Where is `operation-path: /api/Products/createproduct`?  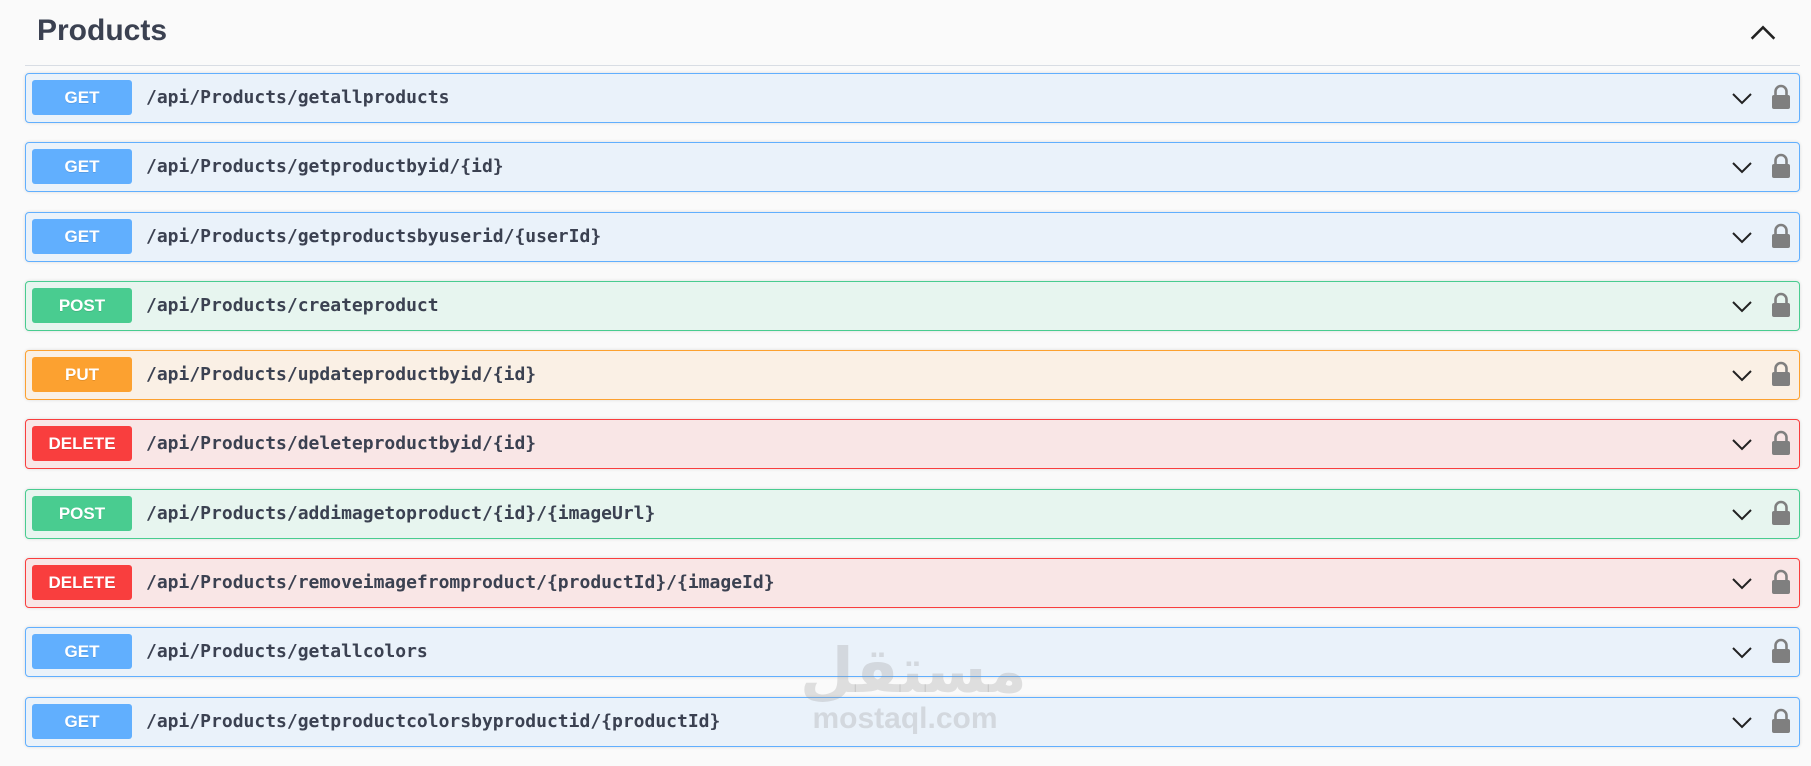 operation-path: /api/Products/createproduct is located at coordinates (292, 305).